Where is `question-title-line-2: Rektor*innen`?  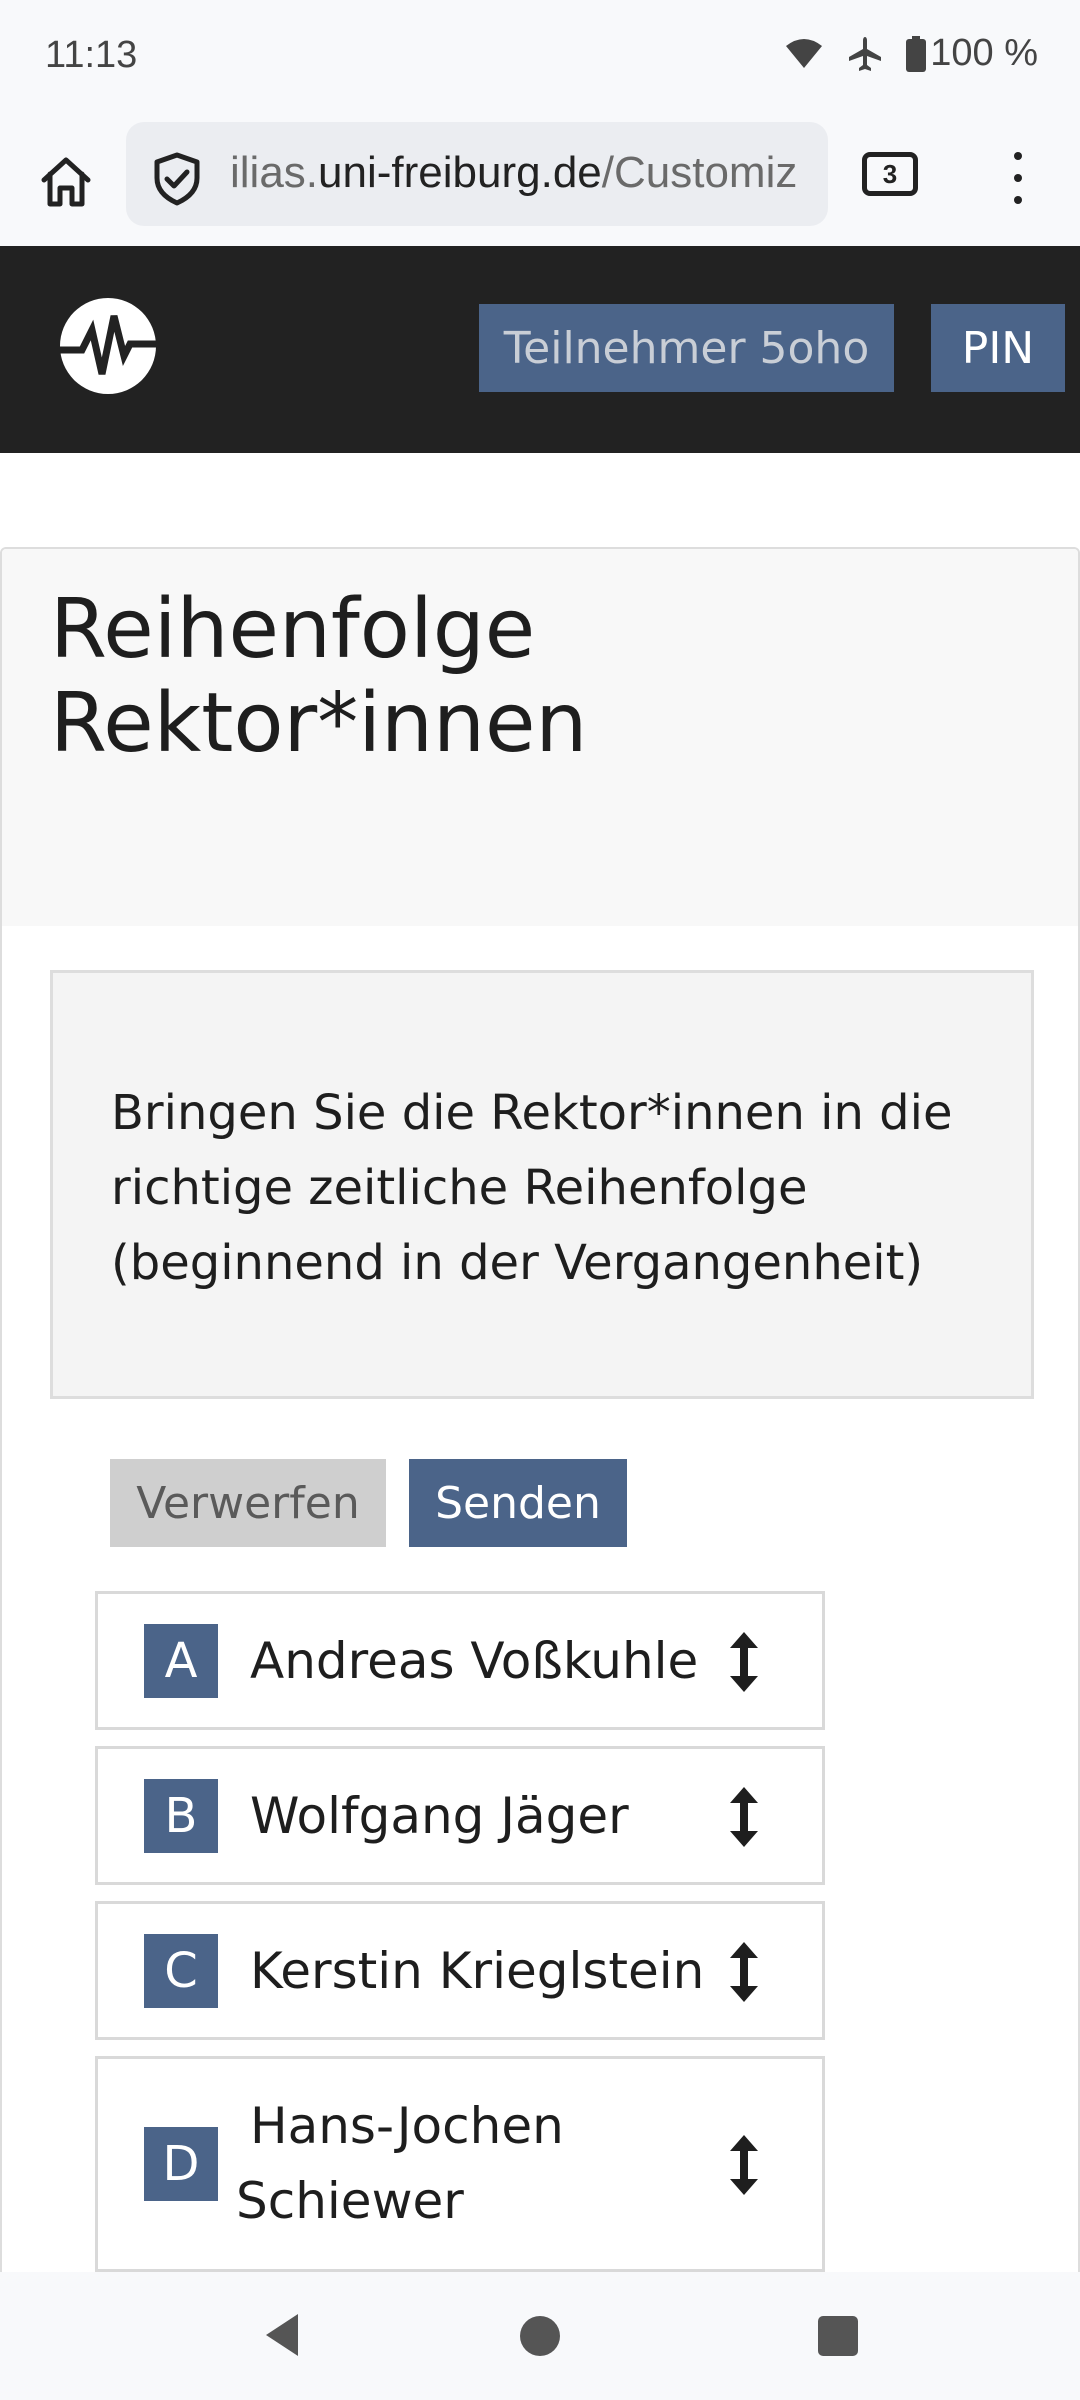 question-title-line-2: Rektor*innen is located at coordinates (319, 723).